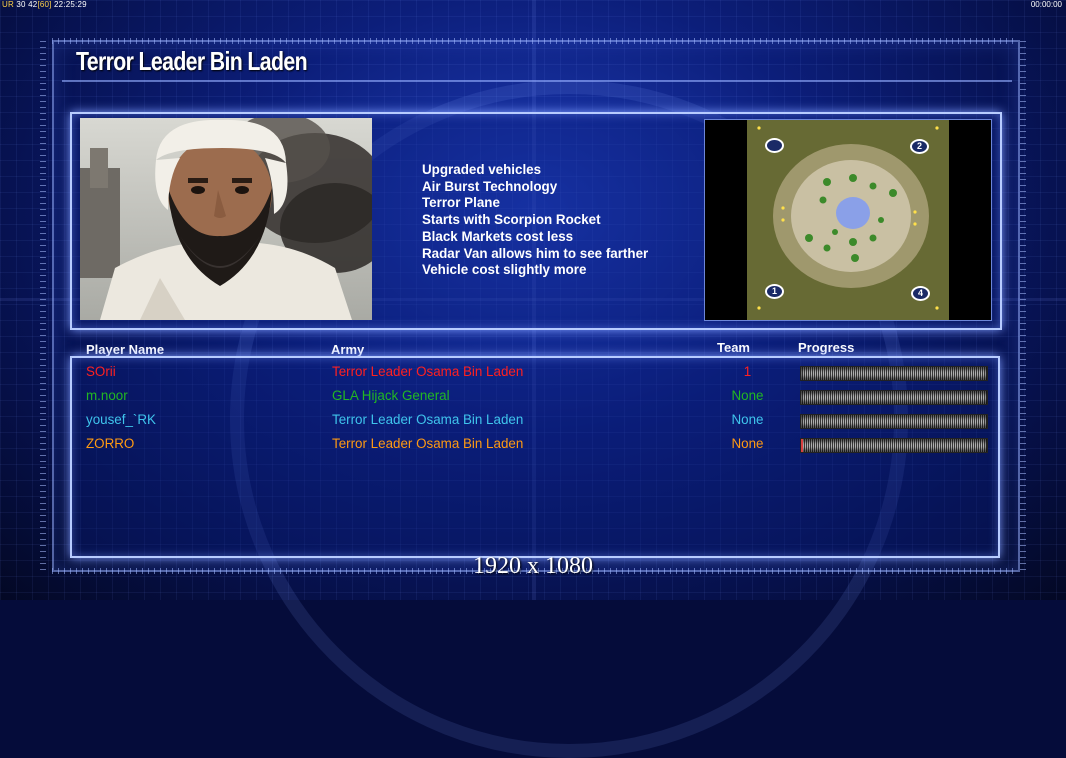  I want to click on column-header-team: Team, so click(733, 347).